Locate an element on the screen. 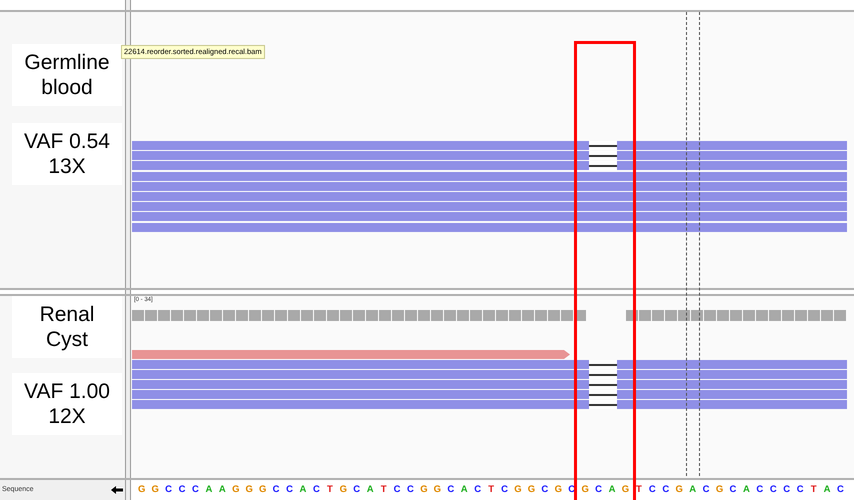  left-arrow-icon is located at coordinates (117, 490).